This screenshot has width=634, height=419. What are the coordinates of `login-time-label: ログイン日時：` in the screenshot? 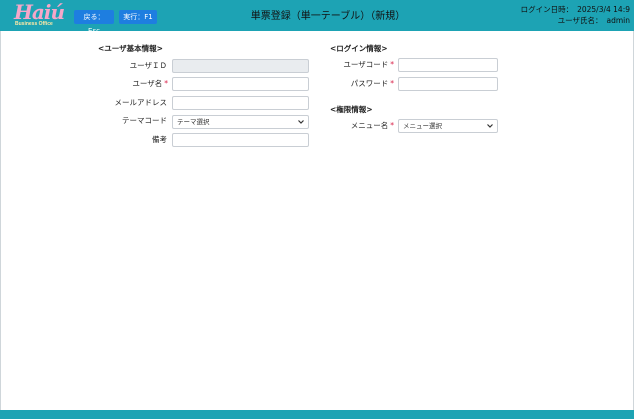 It's located at (547, 9).